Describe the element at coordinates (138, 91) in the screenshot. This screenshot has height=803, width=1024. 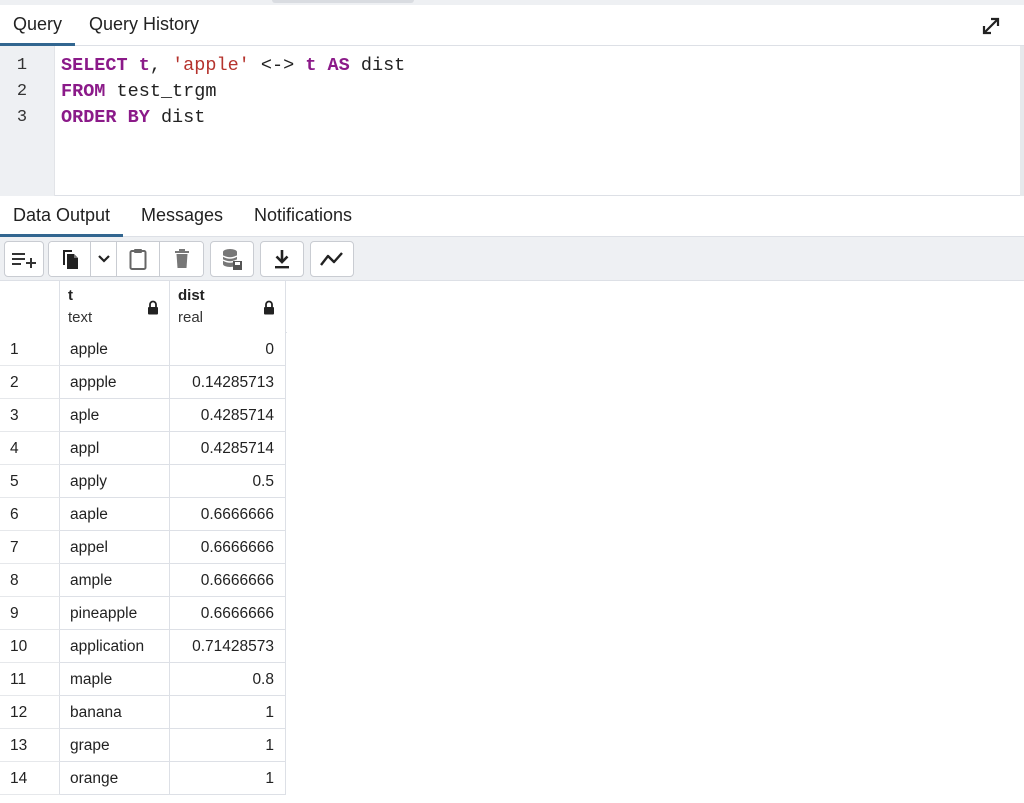
I see `code-line-2: FROM test_trgm` at that location.